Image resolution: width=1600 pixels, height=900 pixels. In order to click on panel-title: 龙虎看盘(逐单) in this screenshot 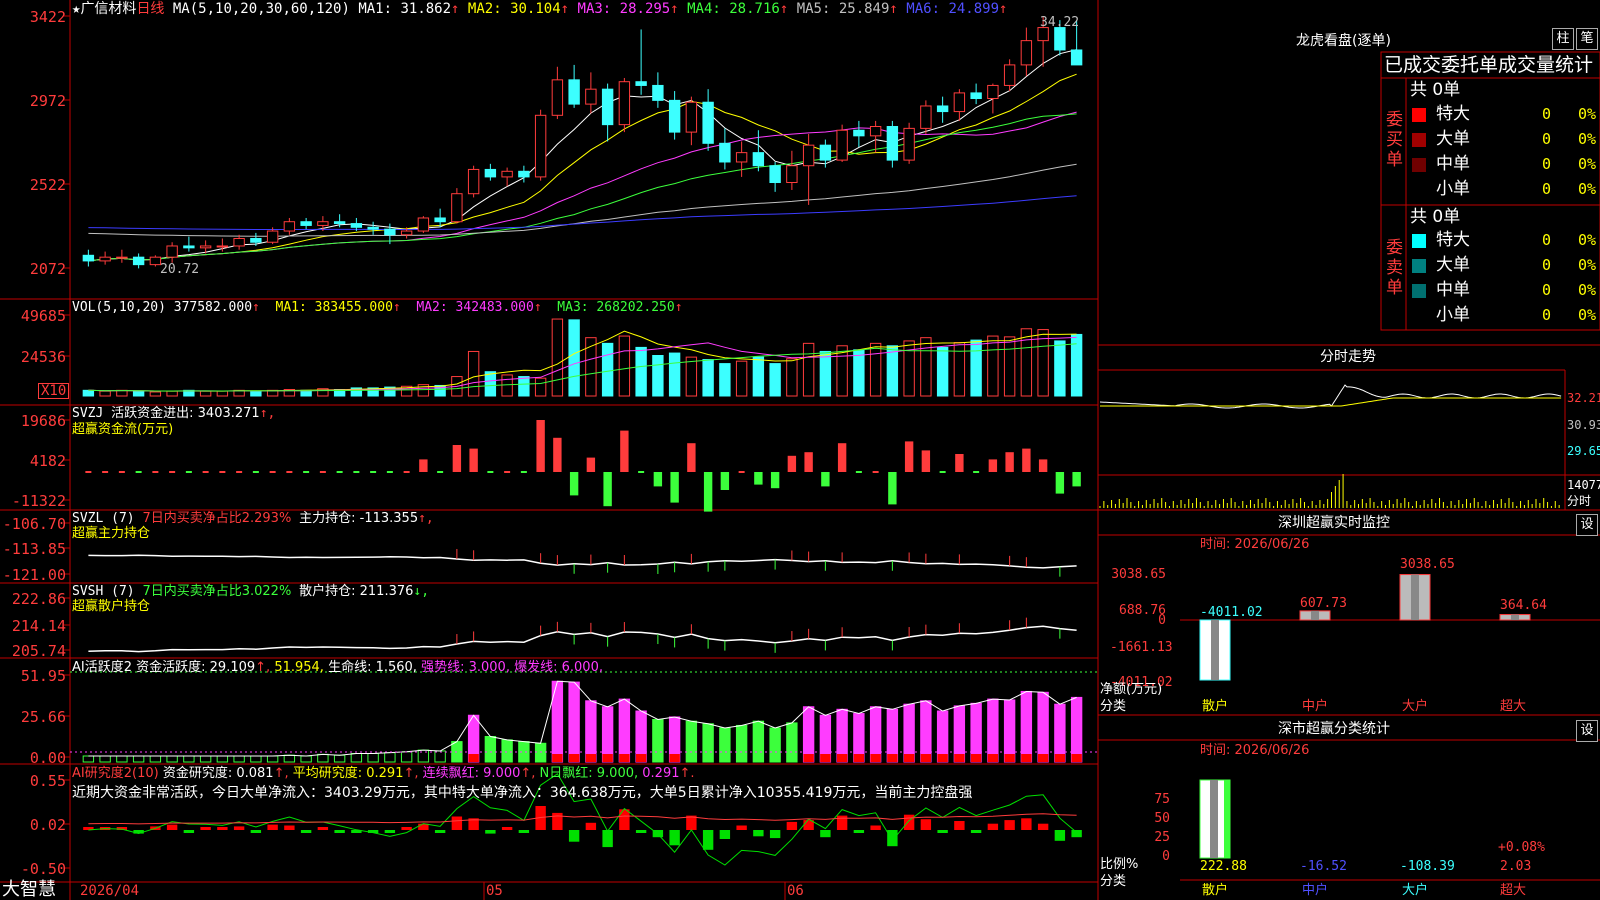, I will do `click(1343, 41)`.